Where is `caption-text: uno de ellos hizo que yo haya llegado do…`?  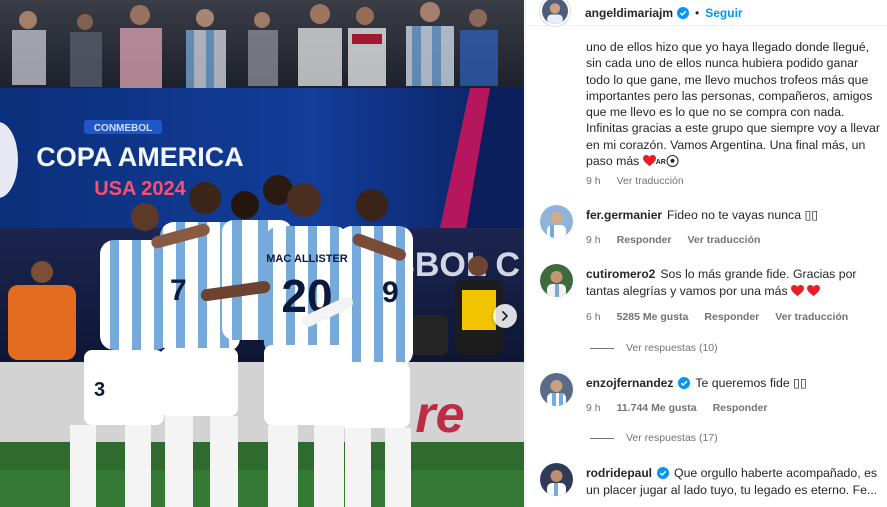
caption-text: uno de ellos hizo que yo haya llegado do… is located at coordinates (733, 104).